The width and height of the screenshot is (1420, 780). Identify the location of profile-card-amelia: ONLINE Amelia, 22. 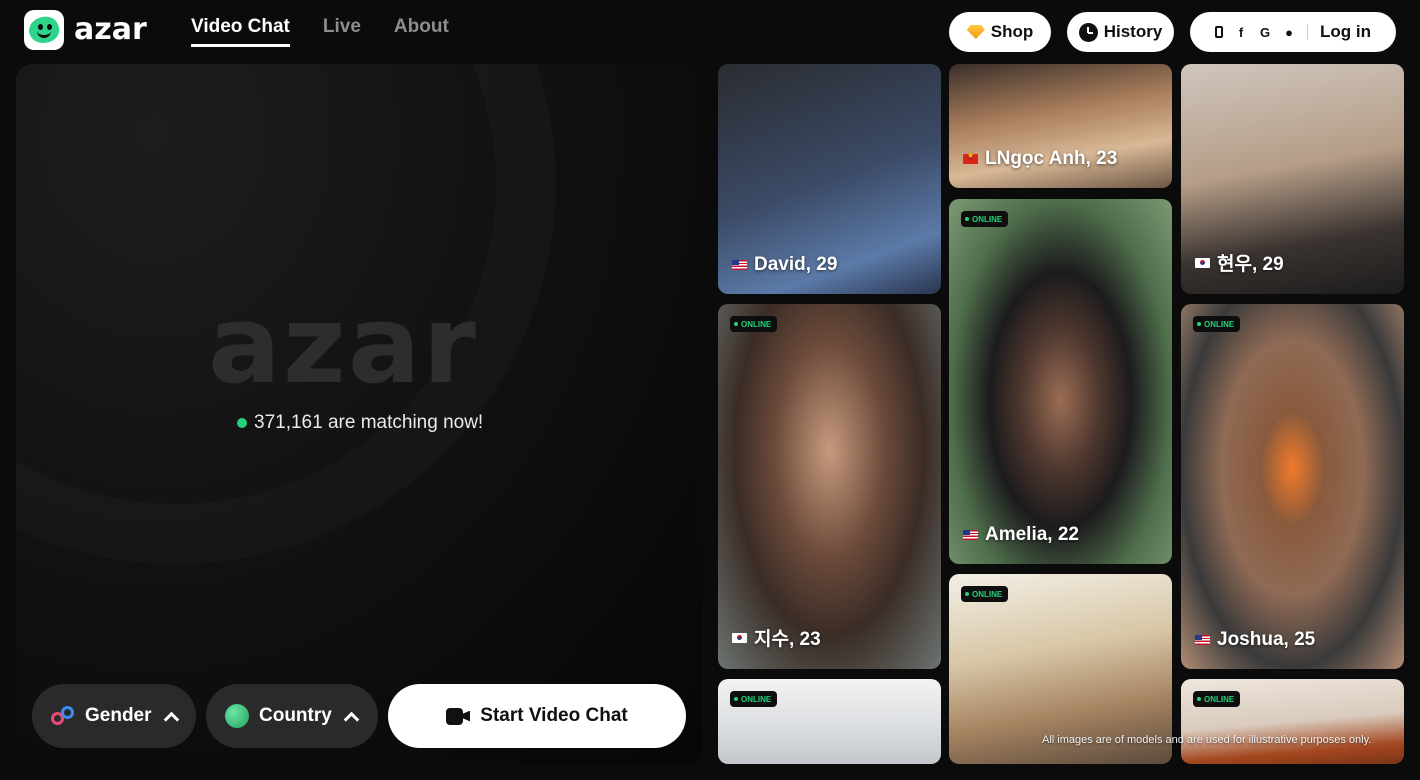
(1060, 381).